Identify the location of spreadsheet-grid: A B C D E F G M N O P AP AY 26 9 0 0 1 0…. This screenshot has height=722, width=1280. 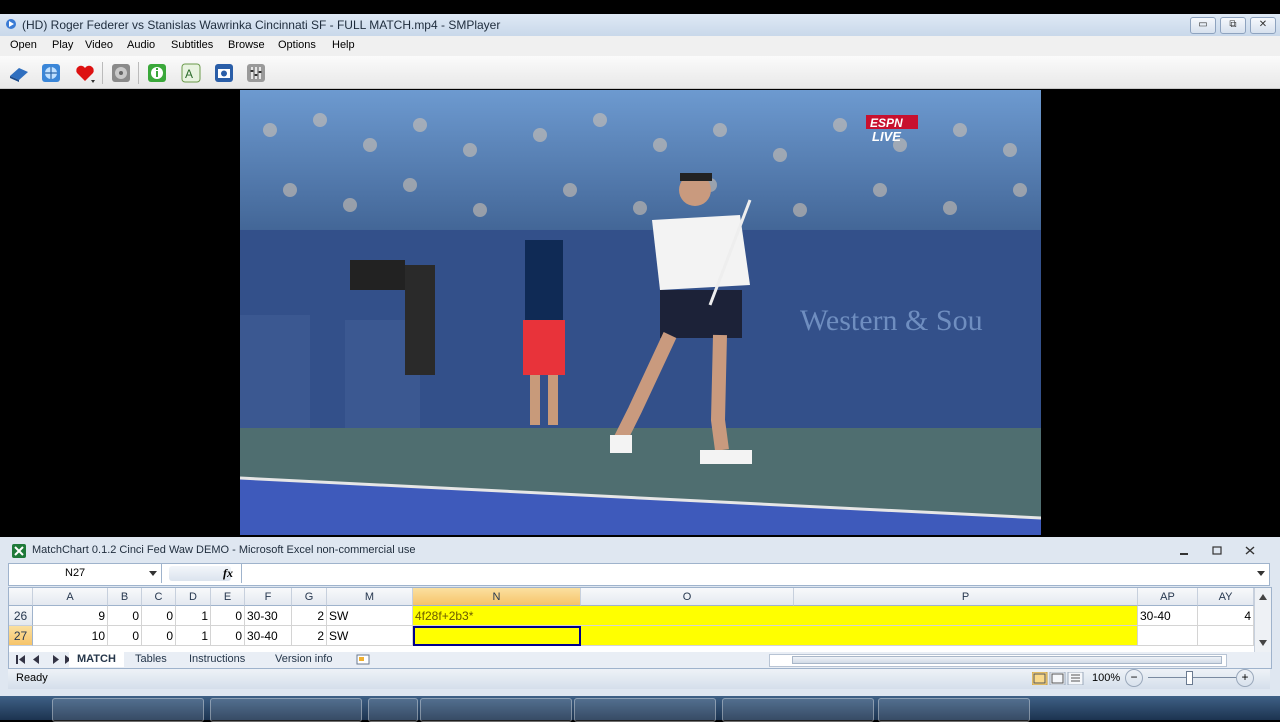
(640, 620).